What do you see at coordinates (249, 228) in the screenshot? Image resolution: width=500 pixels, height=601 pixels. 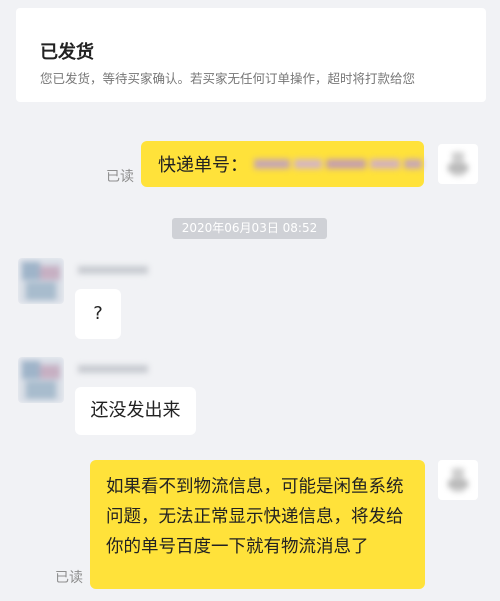 I see `message-timestamp: 2020年06月03日 08:52` at bounding box center [249, 228].